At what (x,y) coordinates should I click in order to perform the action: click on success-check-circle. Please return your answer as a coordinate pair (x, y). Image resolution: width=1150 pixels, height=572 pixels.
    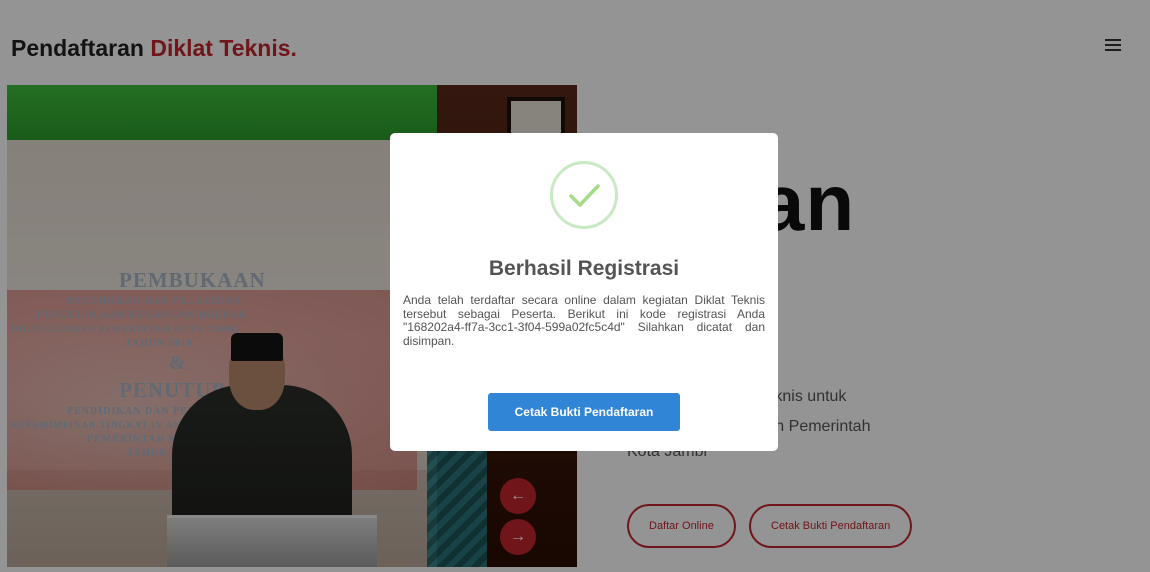
    Looking at the image, I should click on (584, 195).